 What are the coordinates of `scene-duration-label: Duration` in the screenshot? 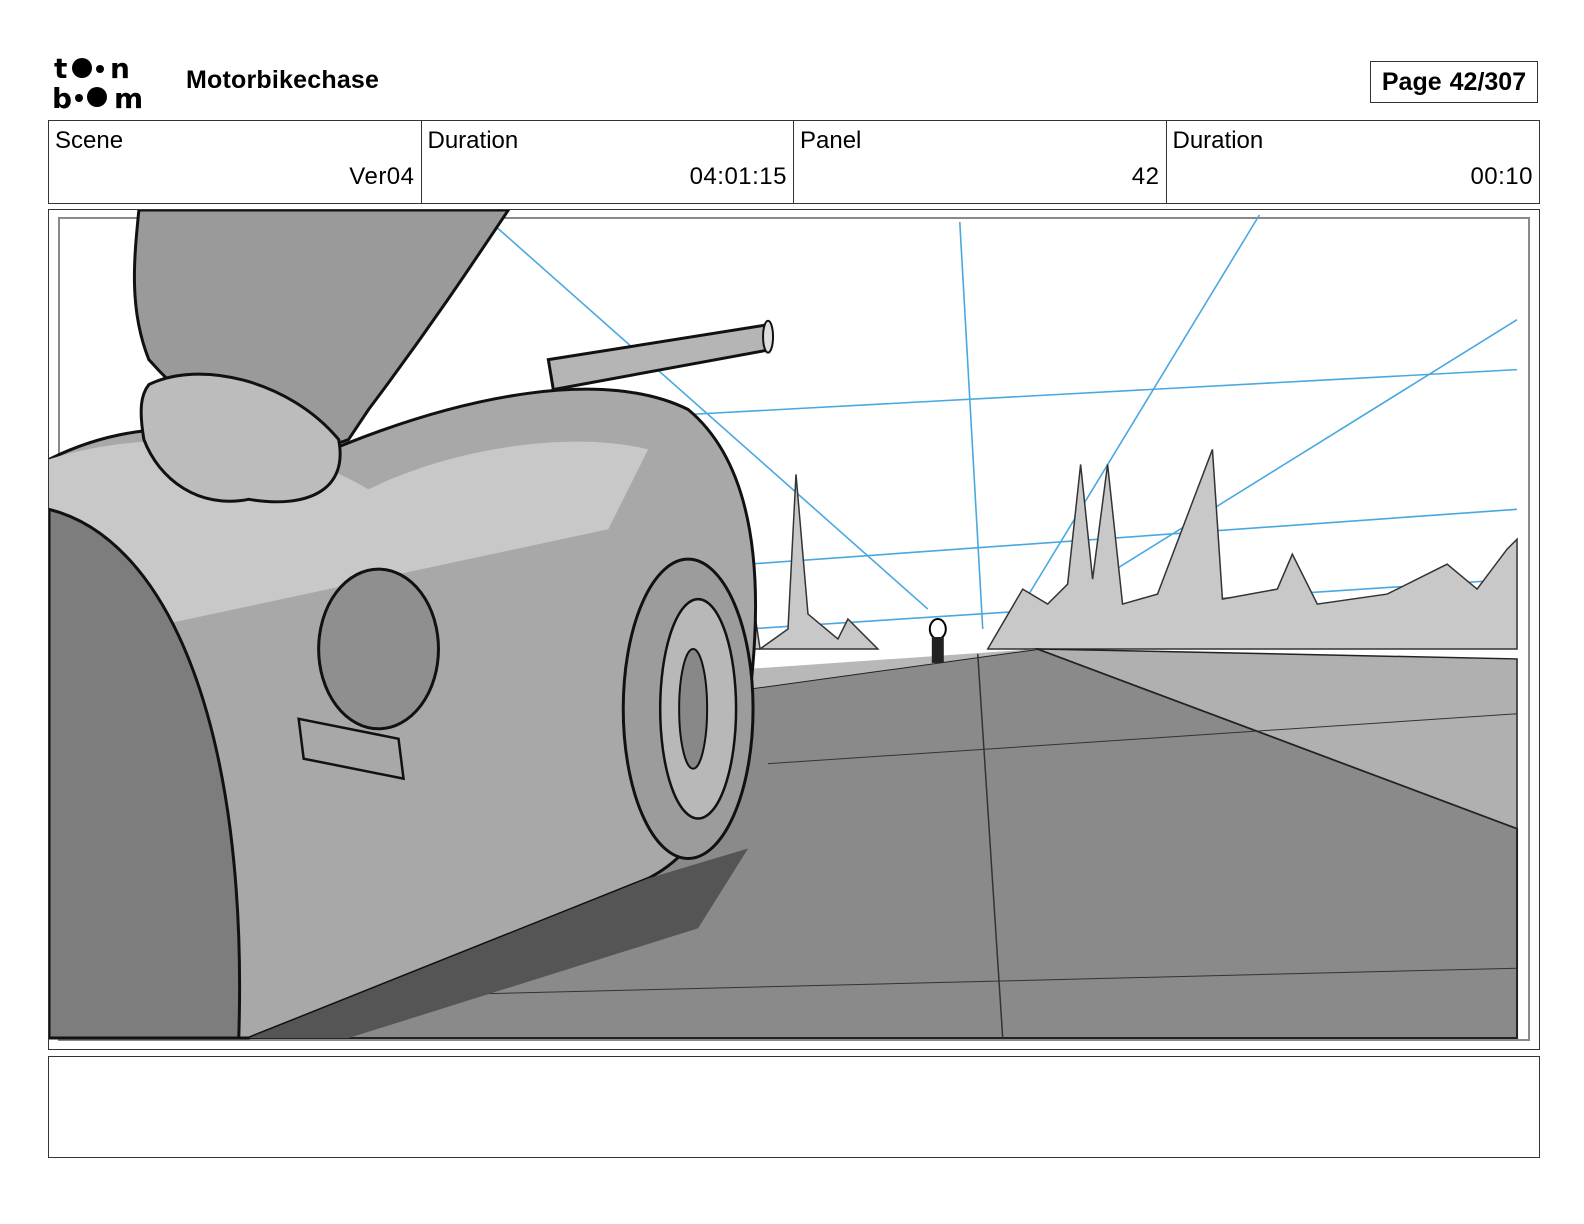 It's located at (473, 140).